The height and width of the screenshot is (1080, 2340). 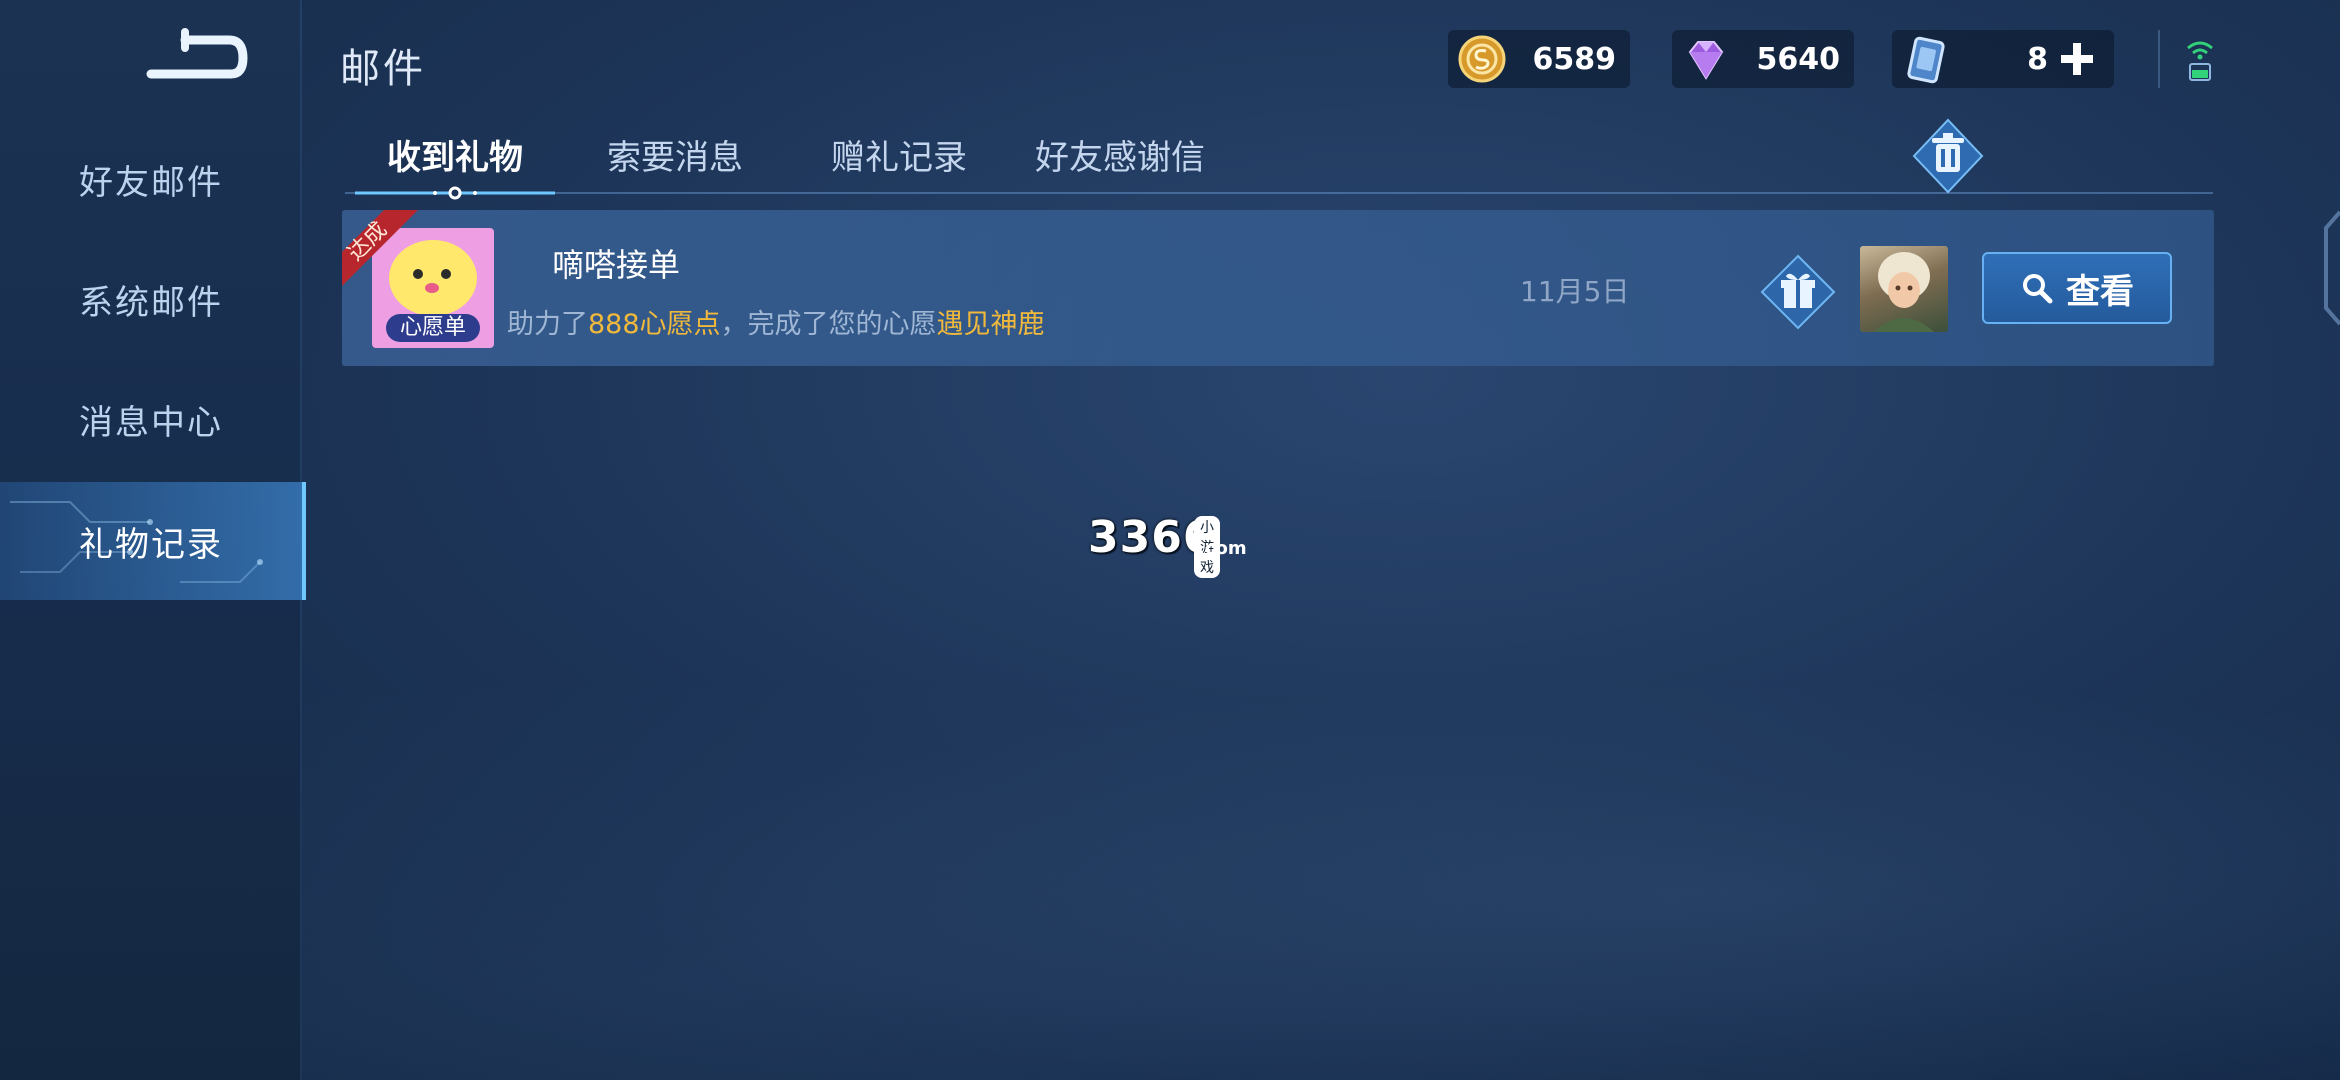 I want to click on divider, so click(x=2159, y=59).